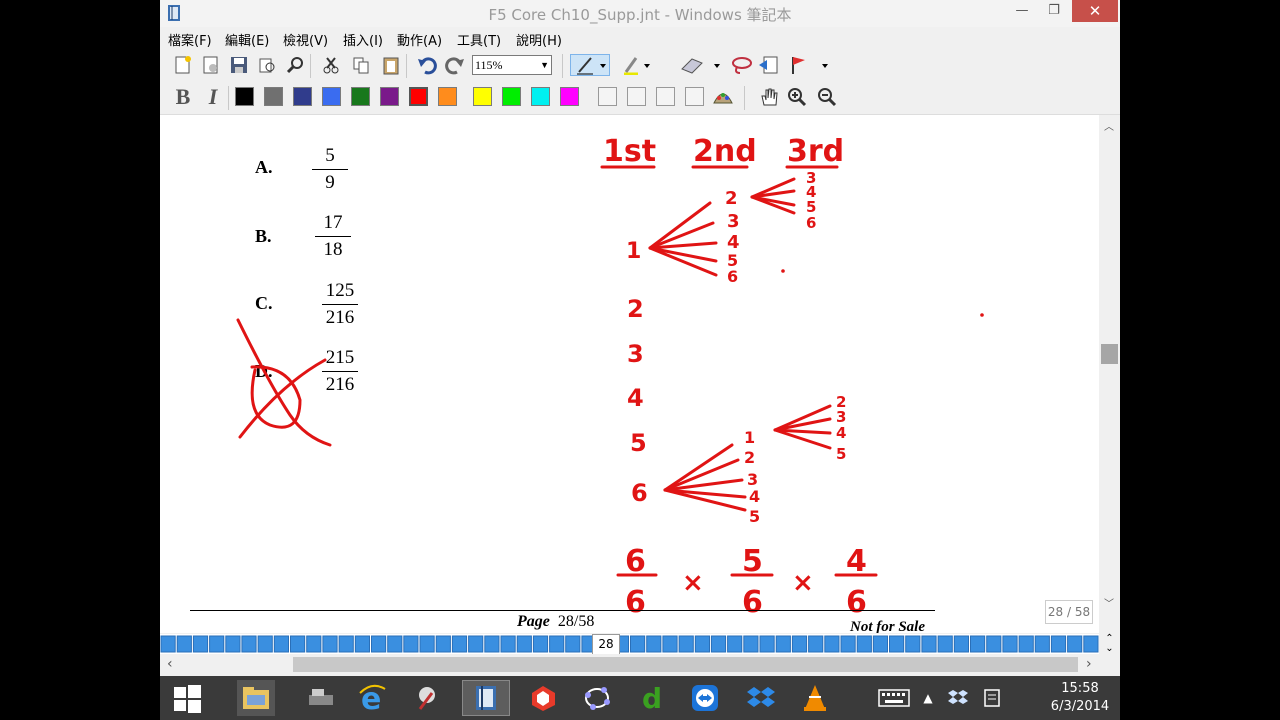  I want to click on show-hidden-icons-icon: ▲, so click(928, 698).